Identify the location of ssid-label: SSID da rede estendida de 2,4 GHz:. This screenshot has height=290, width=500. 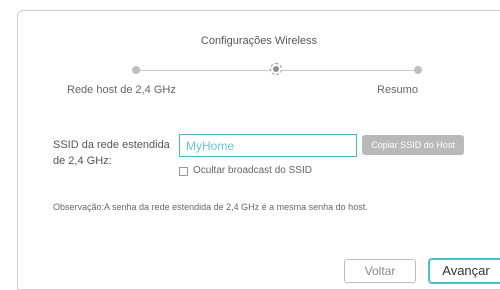
(111, 153).